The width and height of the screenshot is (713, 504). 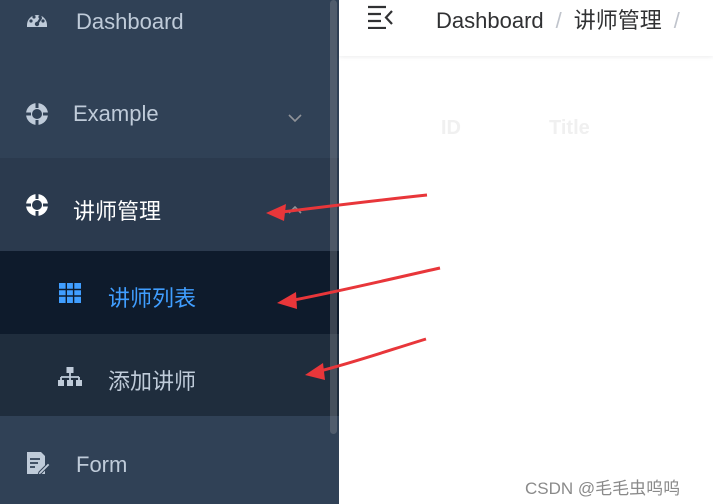 I want to click on chevron-down-icon, so click(x=295, y=117).